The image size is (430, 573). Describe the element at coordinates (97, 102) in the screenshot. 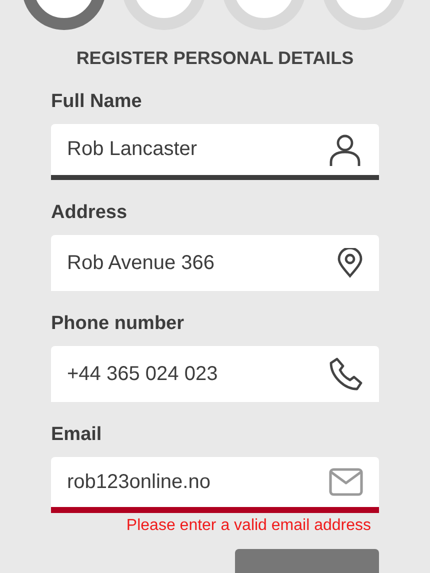

I see `field-label: Full Name` at that location.